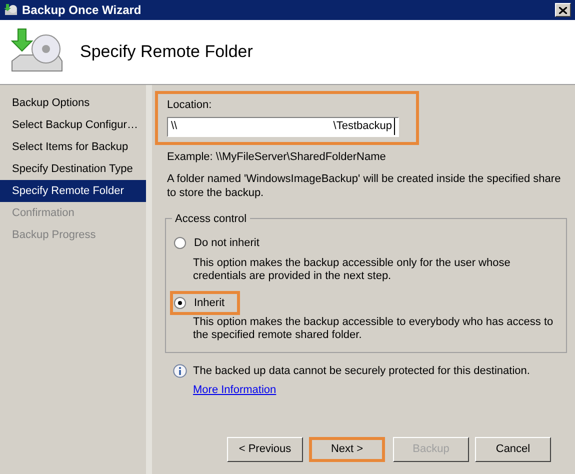  What do you see at coordinates (277, 157) in the screenshot?
I see `example-text: Example: \\MyFileServer\SharedFolderName` at bounding box center [277, 157].